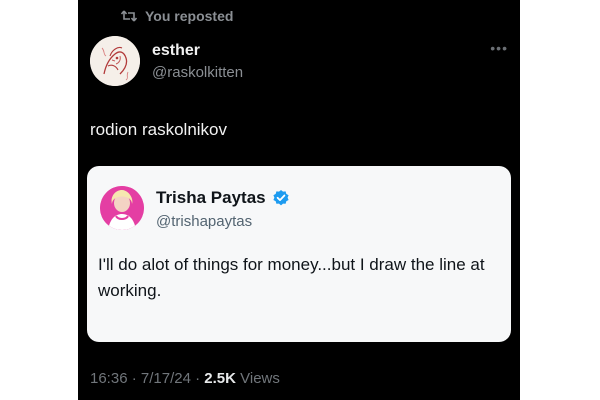 The height and width of the screenshot is (400, 600). What do you see at coordinates (499, 48) in the screenshot?
I see `more-options-icon: •••` at bounding box center [499, 48].